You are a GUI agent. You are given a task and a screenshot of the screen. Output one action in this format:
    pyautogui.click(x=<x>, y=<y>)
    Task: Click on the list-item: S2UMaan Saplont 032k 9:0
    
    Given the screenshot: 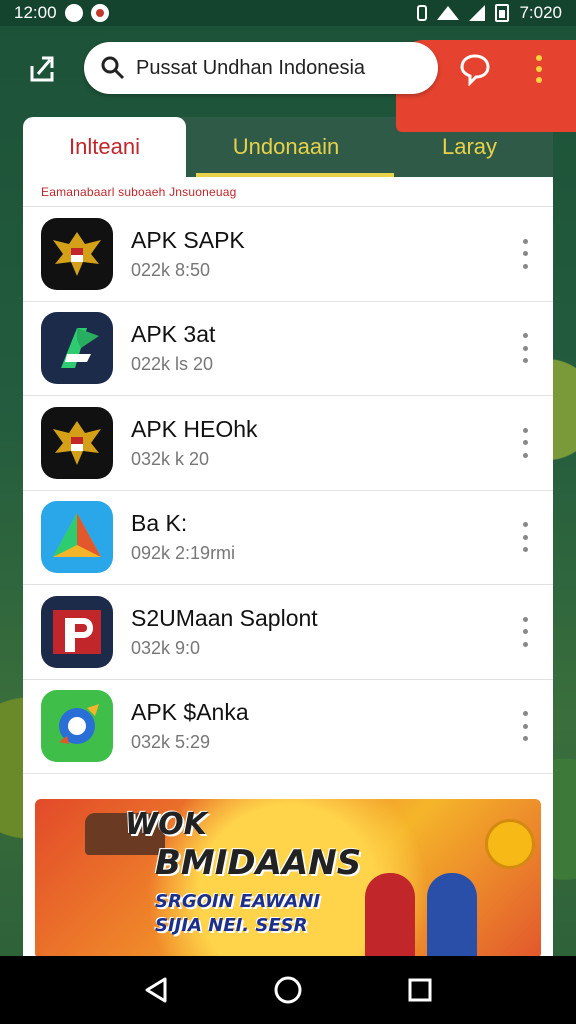 What is the action you would take?
    pyautogui.click(x=288, y=632)
    